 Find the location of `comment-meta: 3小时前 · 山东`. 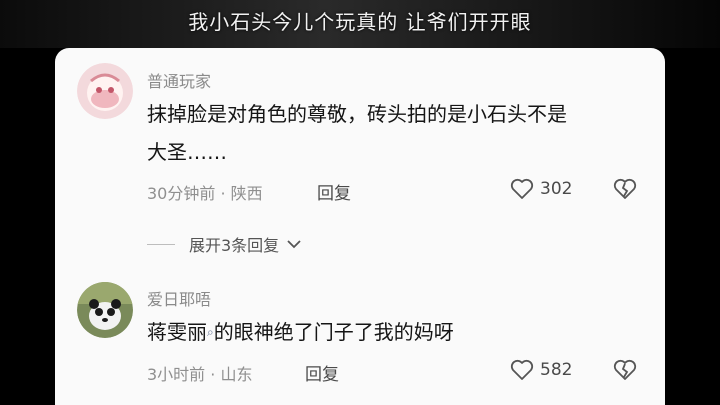

comment-meta: 3小时前 · 山东 is located at coordinates (200, 374).